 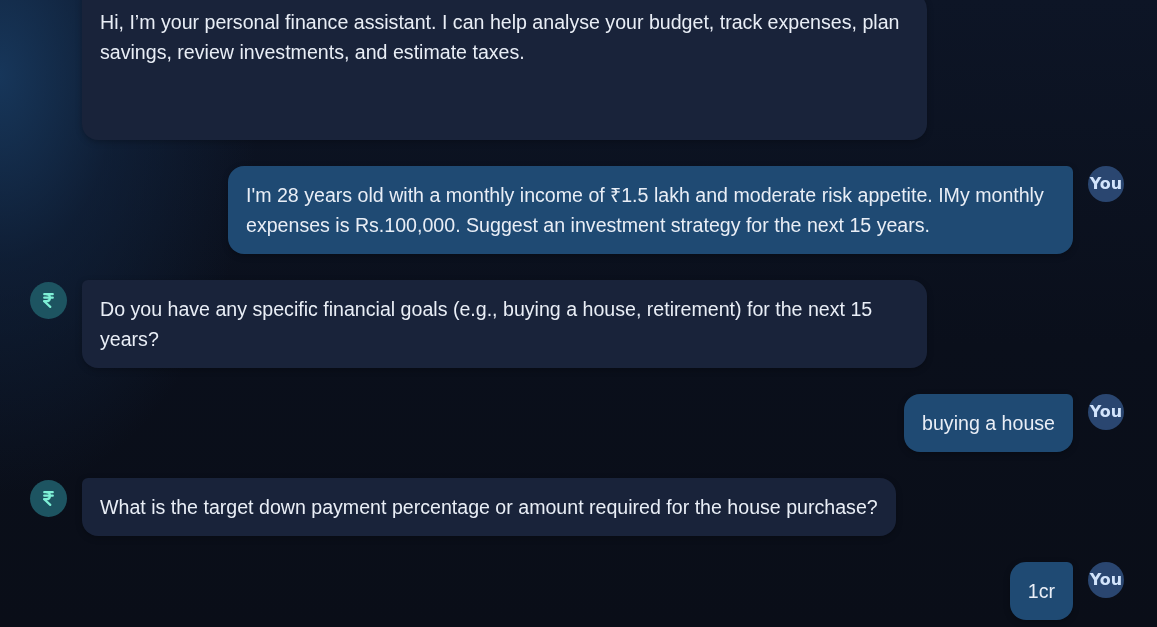 I want to click on user-message: 1cr, so click(x=1041, y=591).